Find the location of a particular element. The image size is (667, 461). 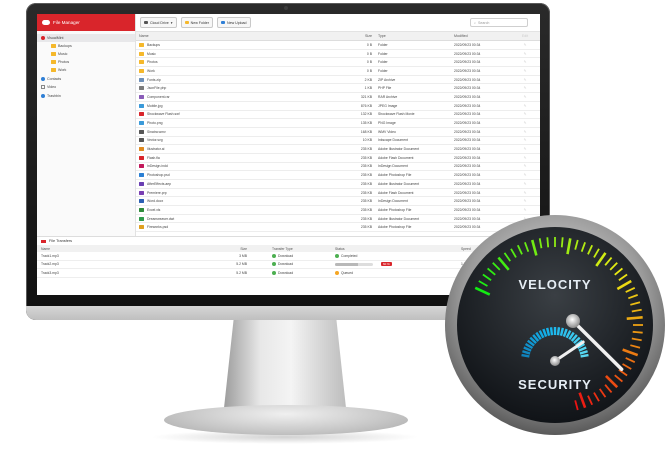

sidebar-item: Backups is located at coordinates (86, 46).